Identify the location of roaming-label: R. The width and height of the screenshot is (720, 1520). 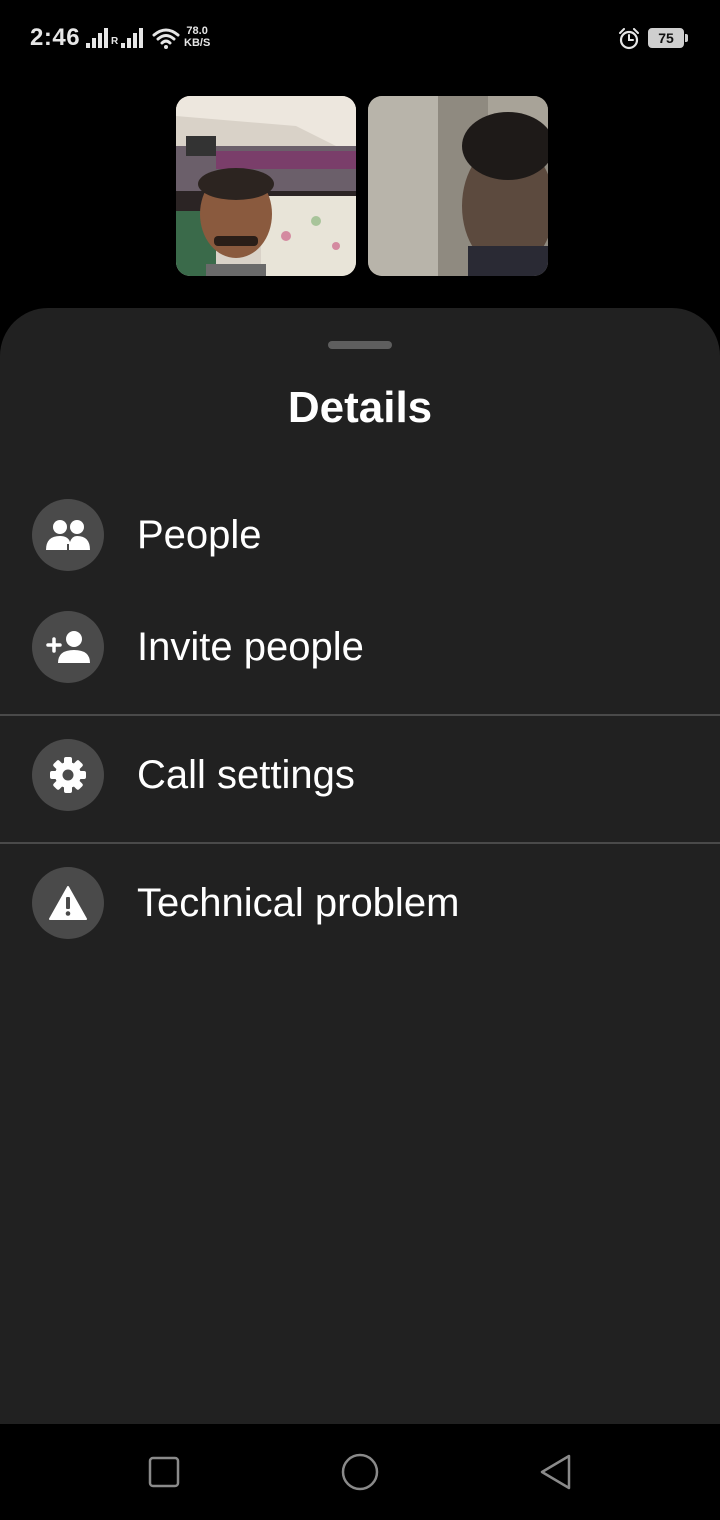
(115, 41).